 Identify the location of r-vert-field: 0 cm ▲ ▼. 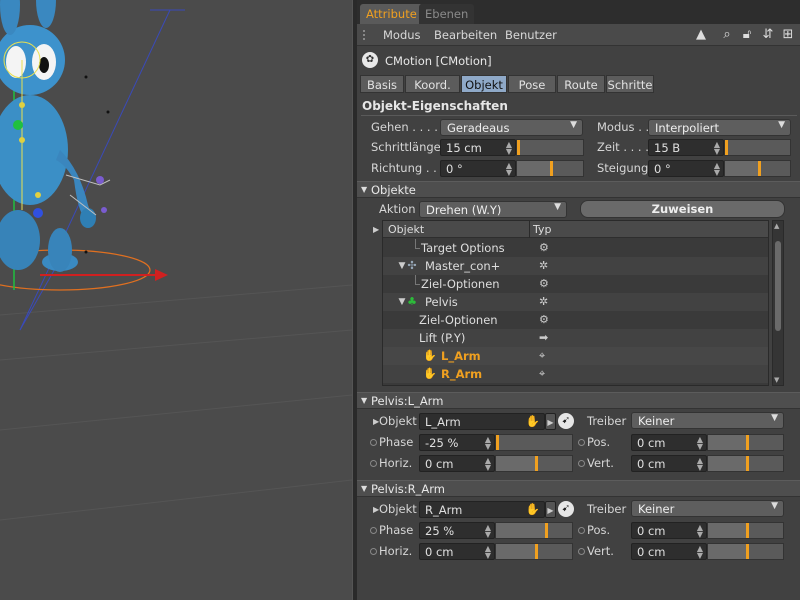
(669, 551).